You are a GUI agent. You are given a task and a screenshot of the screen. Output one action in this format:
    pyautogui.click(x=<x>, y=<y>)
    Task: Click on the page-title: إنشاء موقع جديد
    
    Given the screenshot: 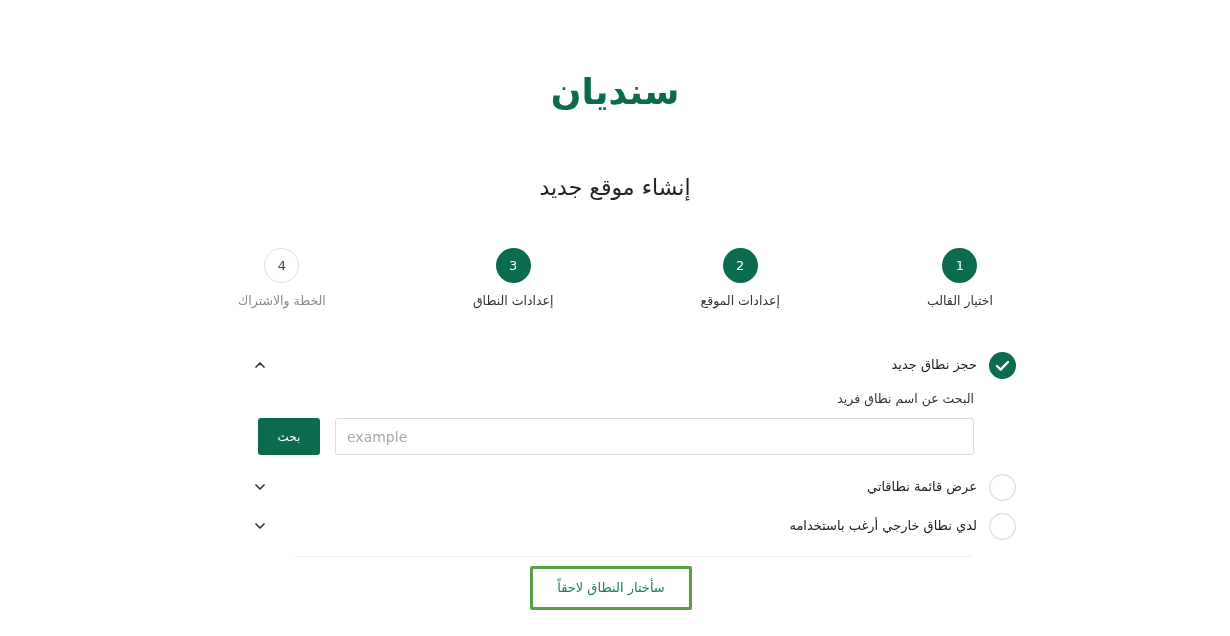 What is the action you would take?
    pyautogui.click(x=615, y=188)
    